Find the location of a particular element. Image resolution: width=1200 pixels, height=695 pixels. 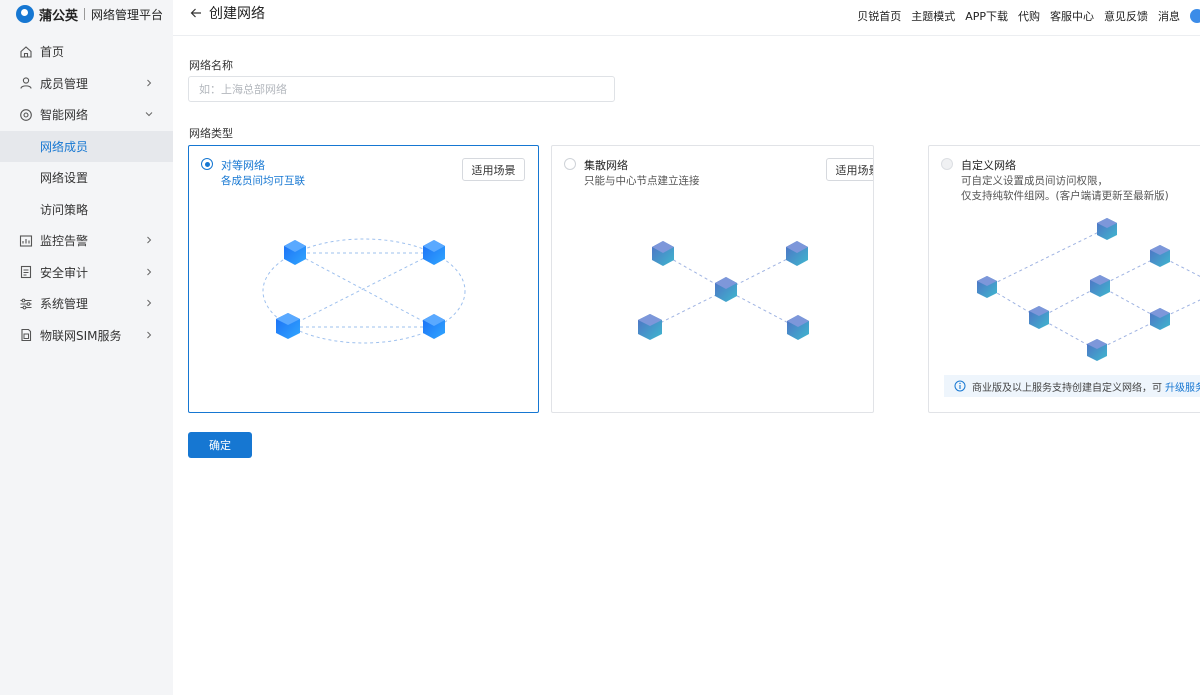

upgrade-notice: 商业版及以上服务支持创建自定义网络，可 升级服务 is located at coordinates (1072, 386).